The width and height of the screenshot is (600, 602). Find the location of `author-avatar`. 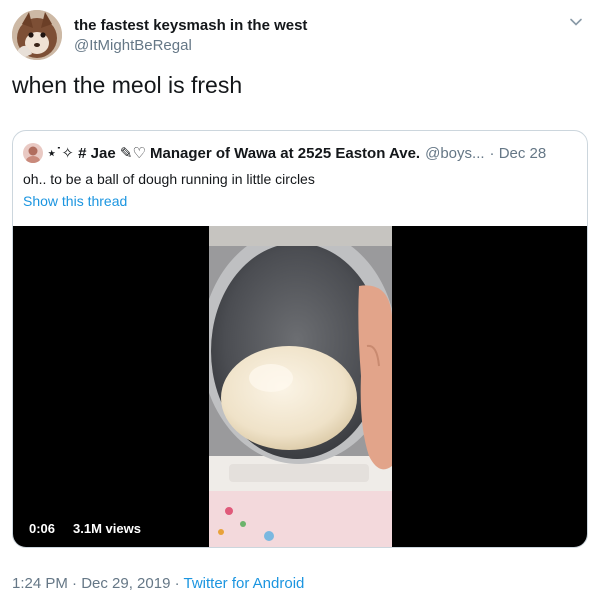

author-avatar is located at coordinates (37, 35).